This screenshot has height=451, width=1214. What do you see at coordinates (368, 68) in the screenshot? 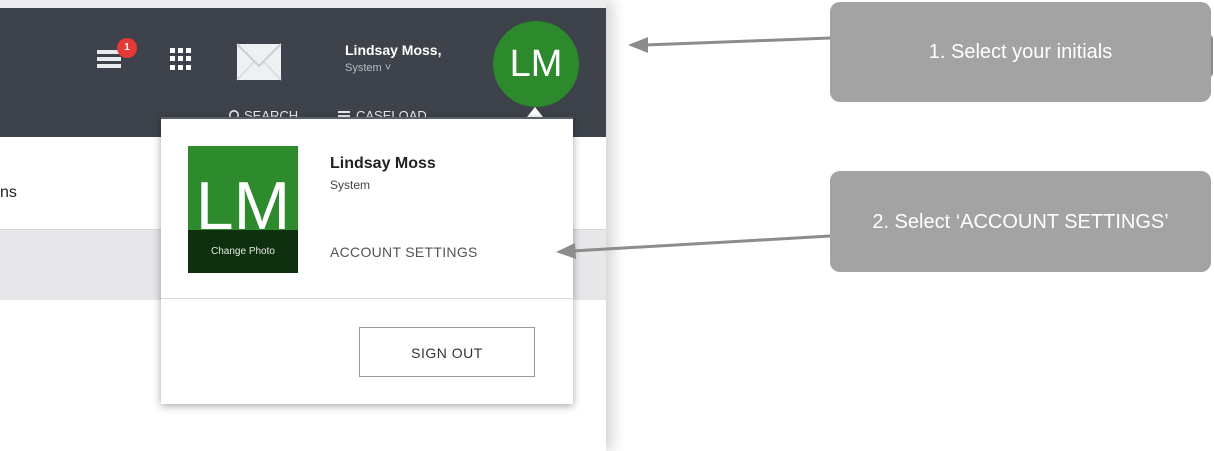
I see `header-user-role-dropdown: System ˅` at bounding box center [368, 68].